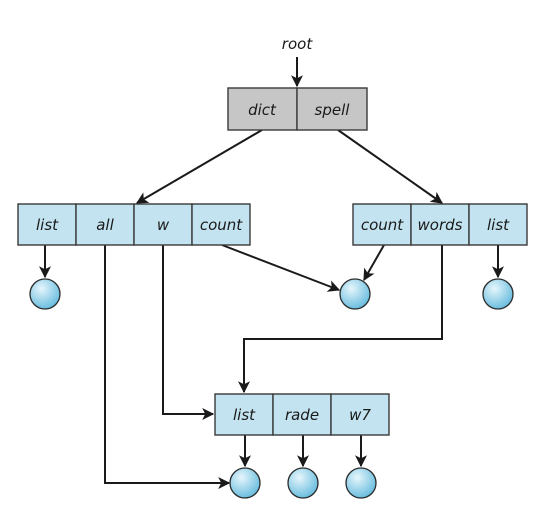  Describe the element at coordinates (498, 294) in the screenshot. I see `file-node-spell-list` at that location.